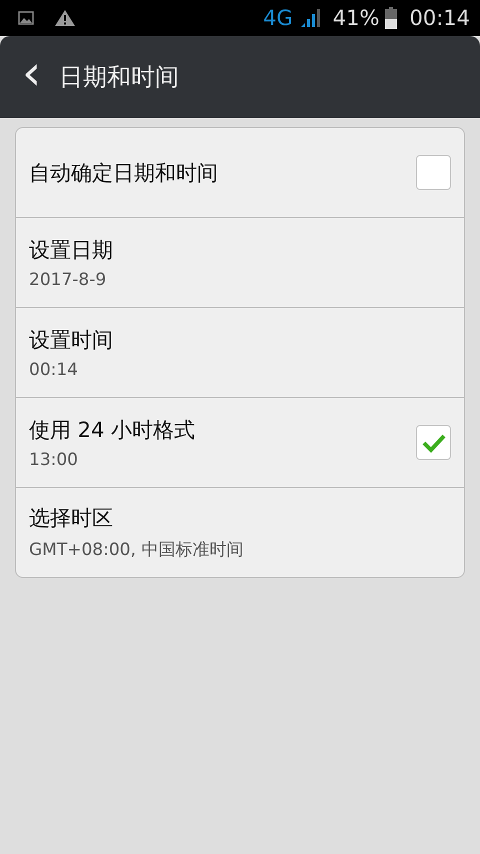  What do you see at coordinates (278, 18) in the screenshot?
I see `network-type: 4G` at bounding box center [278, 18].